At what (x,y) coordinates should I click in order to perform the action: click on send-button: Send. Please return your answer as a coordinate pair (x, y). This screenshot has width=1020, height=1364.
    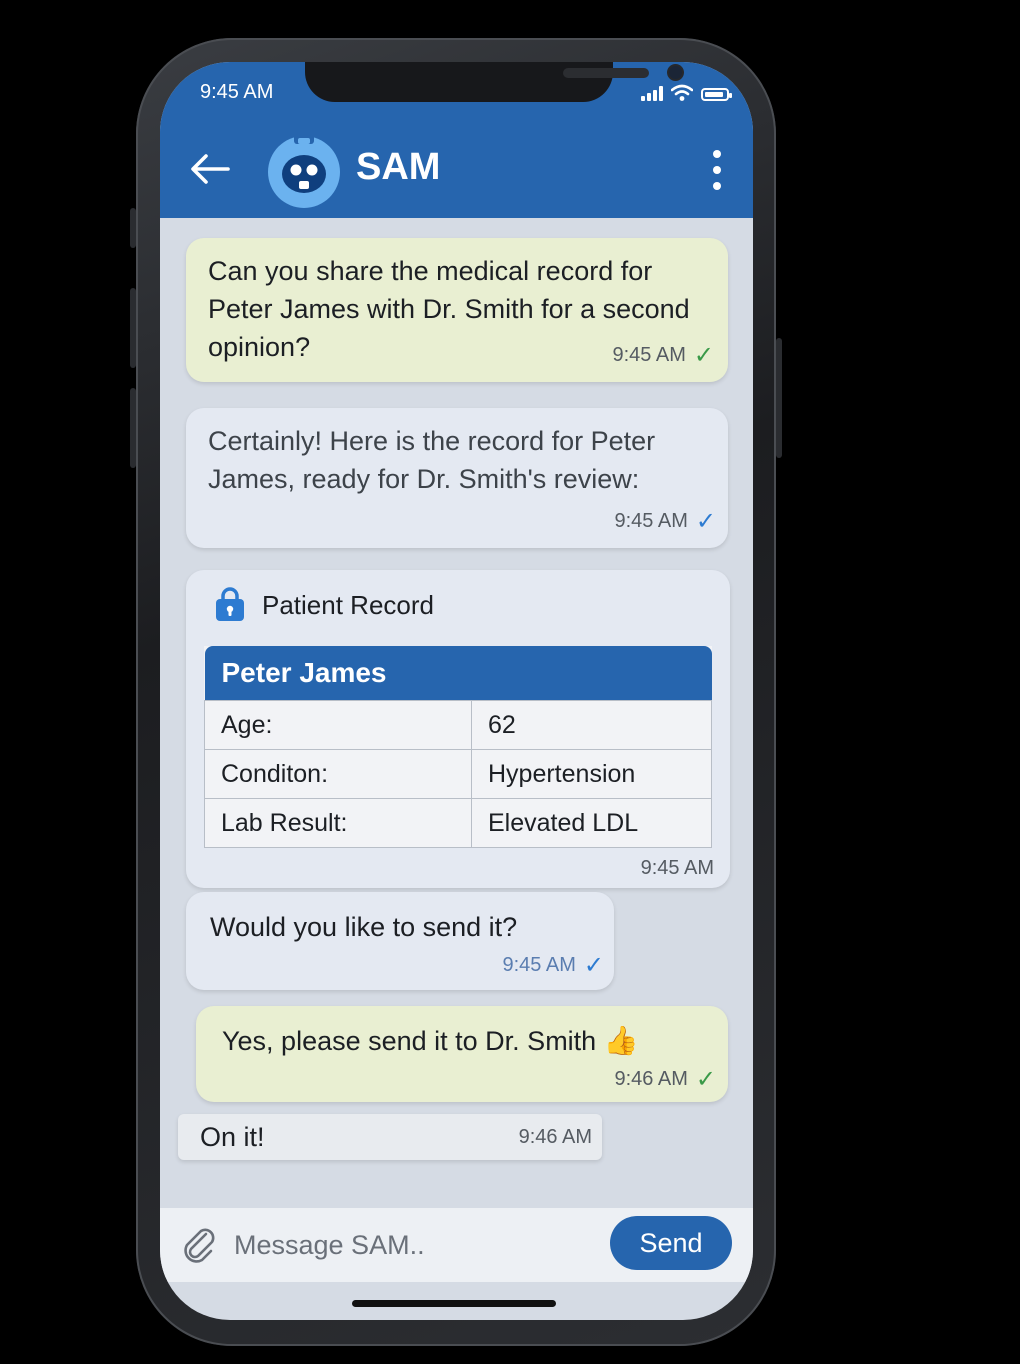
    Looking at the image, I should click on (671, 1243).